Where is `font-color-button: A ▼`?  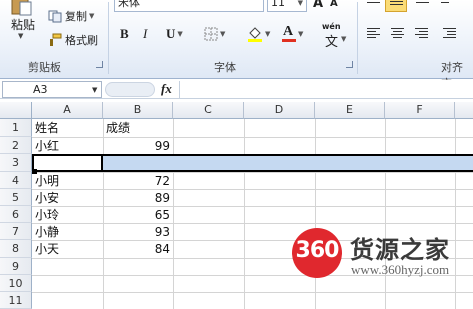
font-color-button: A ▼ is located at coordinates (293, 33).